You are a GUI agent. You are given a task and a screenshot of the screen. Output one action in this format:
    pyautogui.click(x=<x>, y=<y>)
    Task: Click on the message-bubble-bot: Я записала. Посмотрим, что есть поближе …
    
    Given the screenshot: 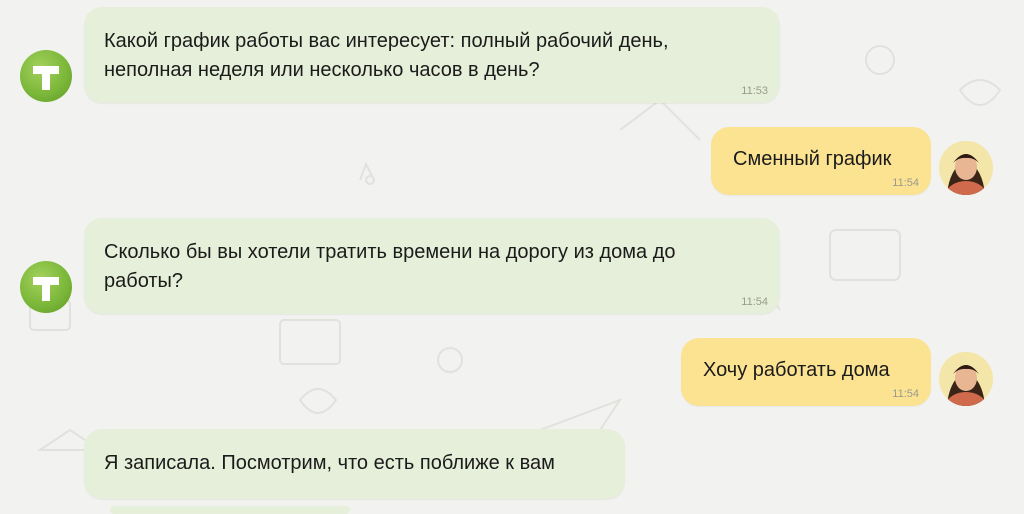 What is the action you would take?
    pyautogui.click(x=354, y=464)
    